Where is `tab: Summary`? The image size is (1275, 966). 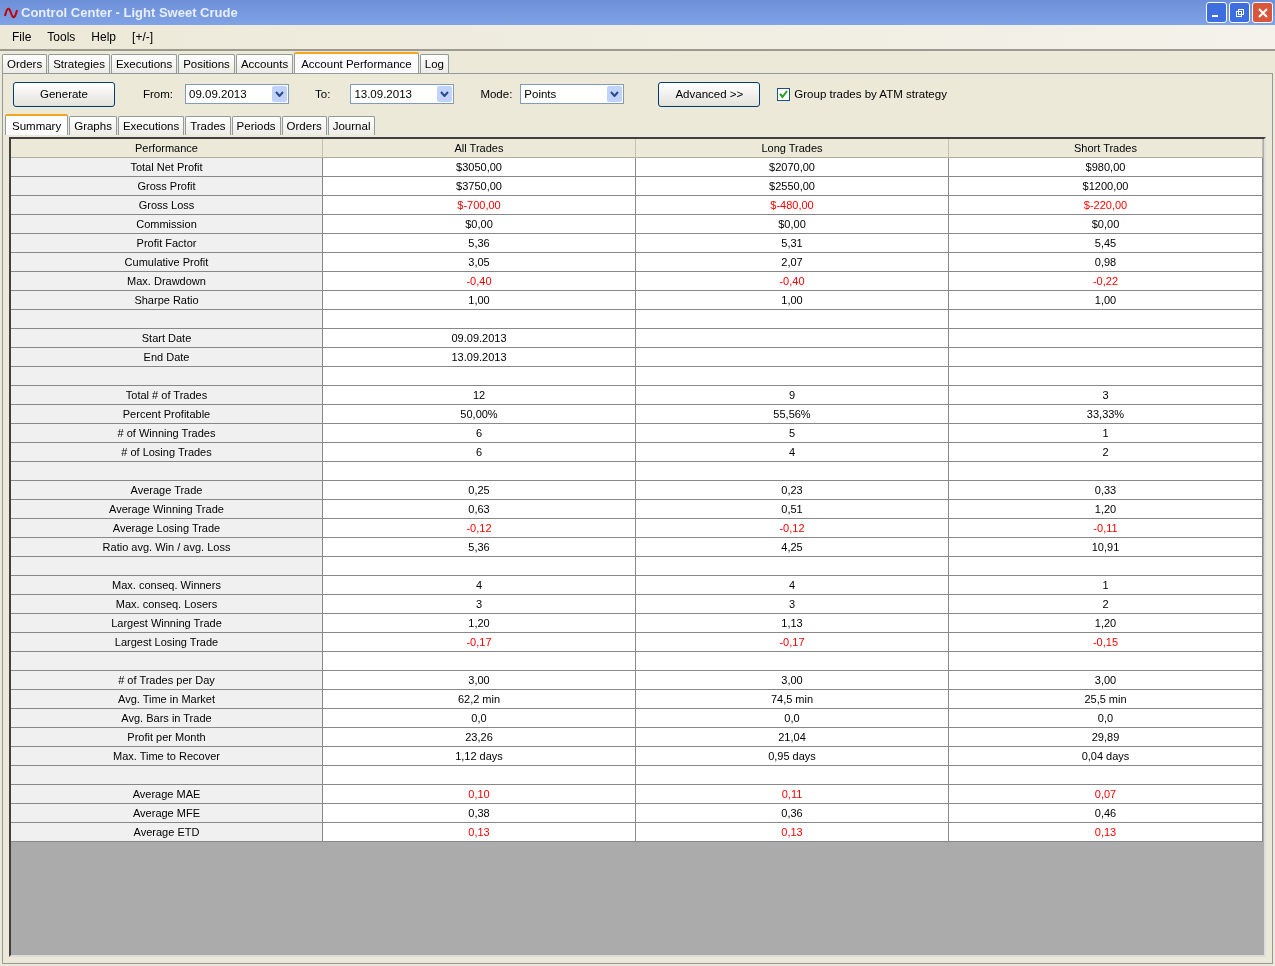 tab: Summary is located at coordinates (37, 124).